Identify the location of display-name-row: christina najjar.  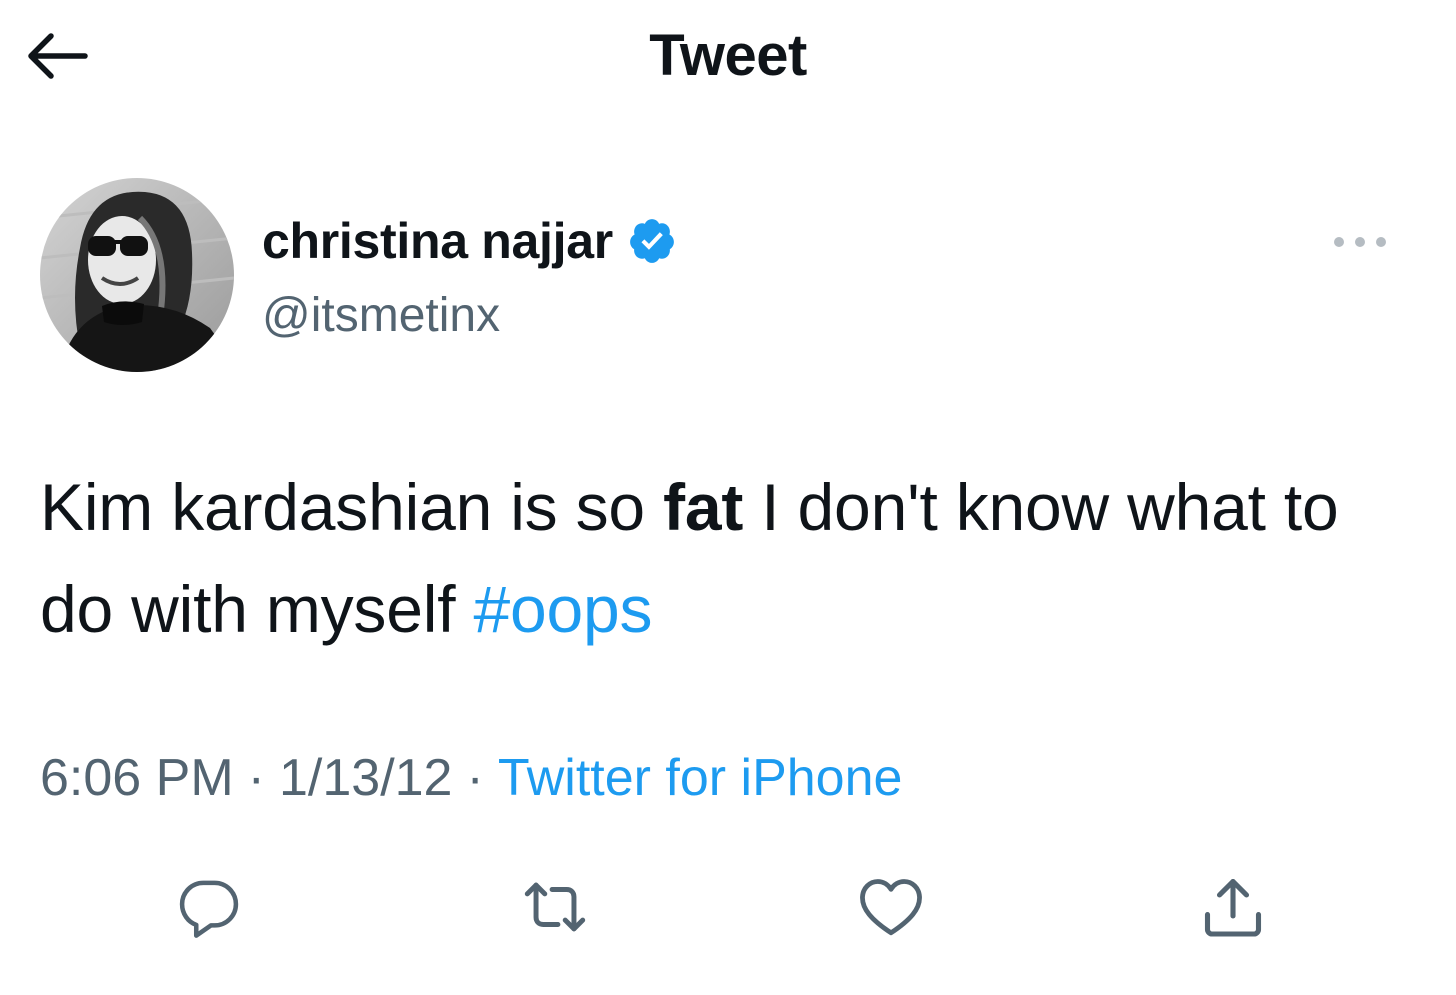
(469, 241).